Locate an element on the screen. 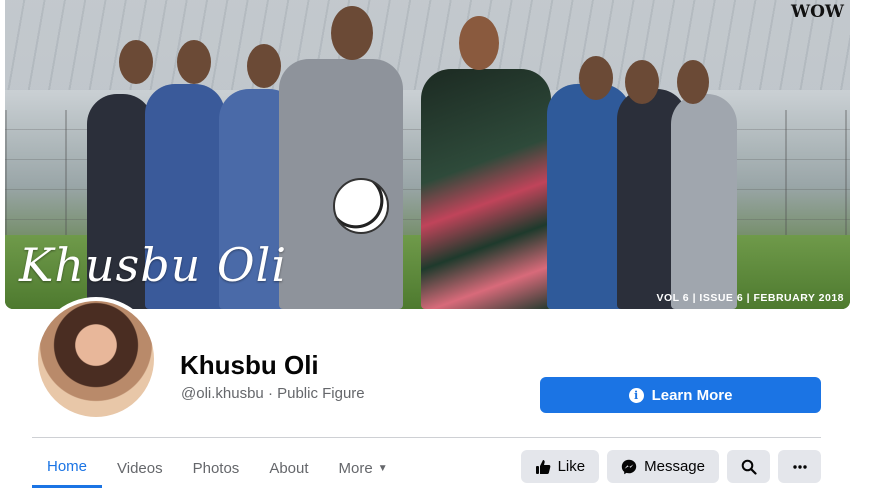 The height and width of the screenshot is (491, 873). tab-label: More is located at coordinates (355, 468).